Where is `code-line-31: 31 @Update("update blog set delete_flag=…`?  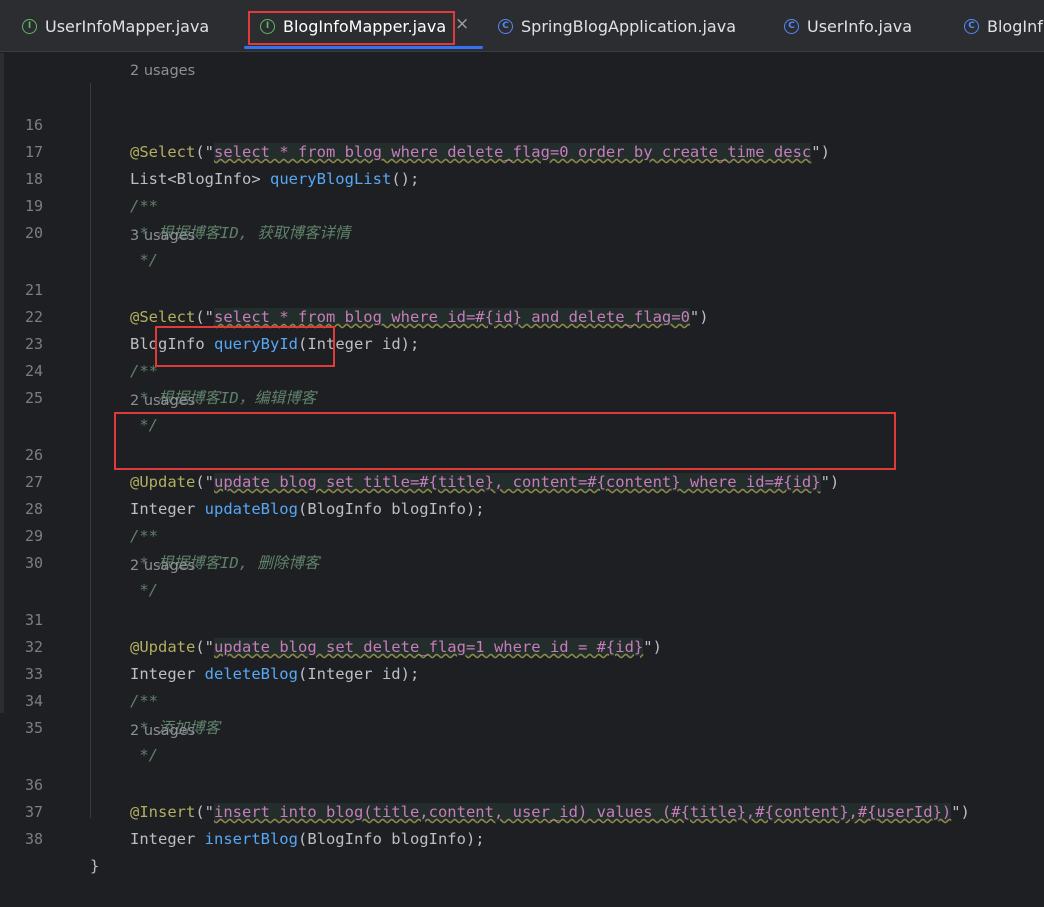
code-line-31: 31 @Update("update blog set delete_flag=… is located at coordinates (343, 633).